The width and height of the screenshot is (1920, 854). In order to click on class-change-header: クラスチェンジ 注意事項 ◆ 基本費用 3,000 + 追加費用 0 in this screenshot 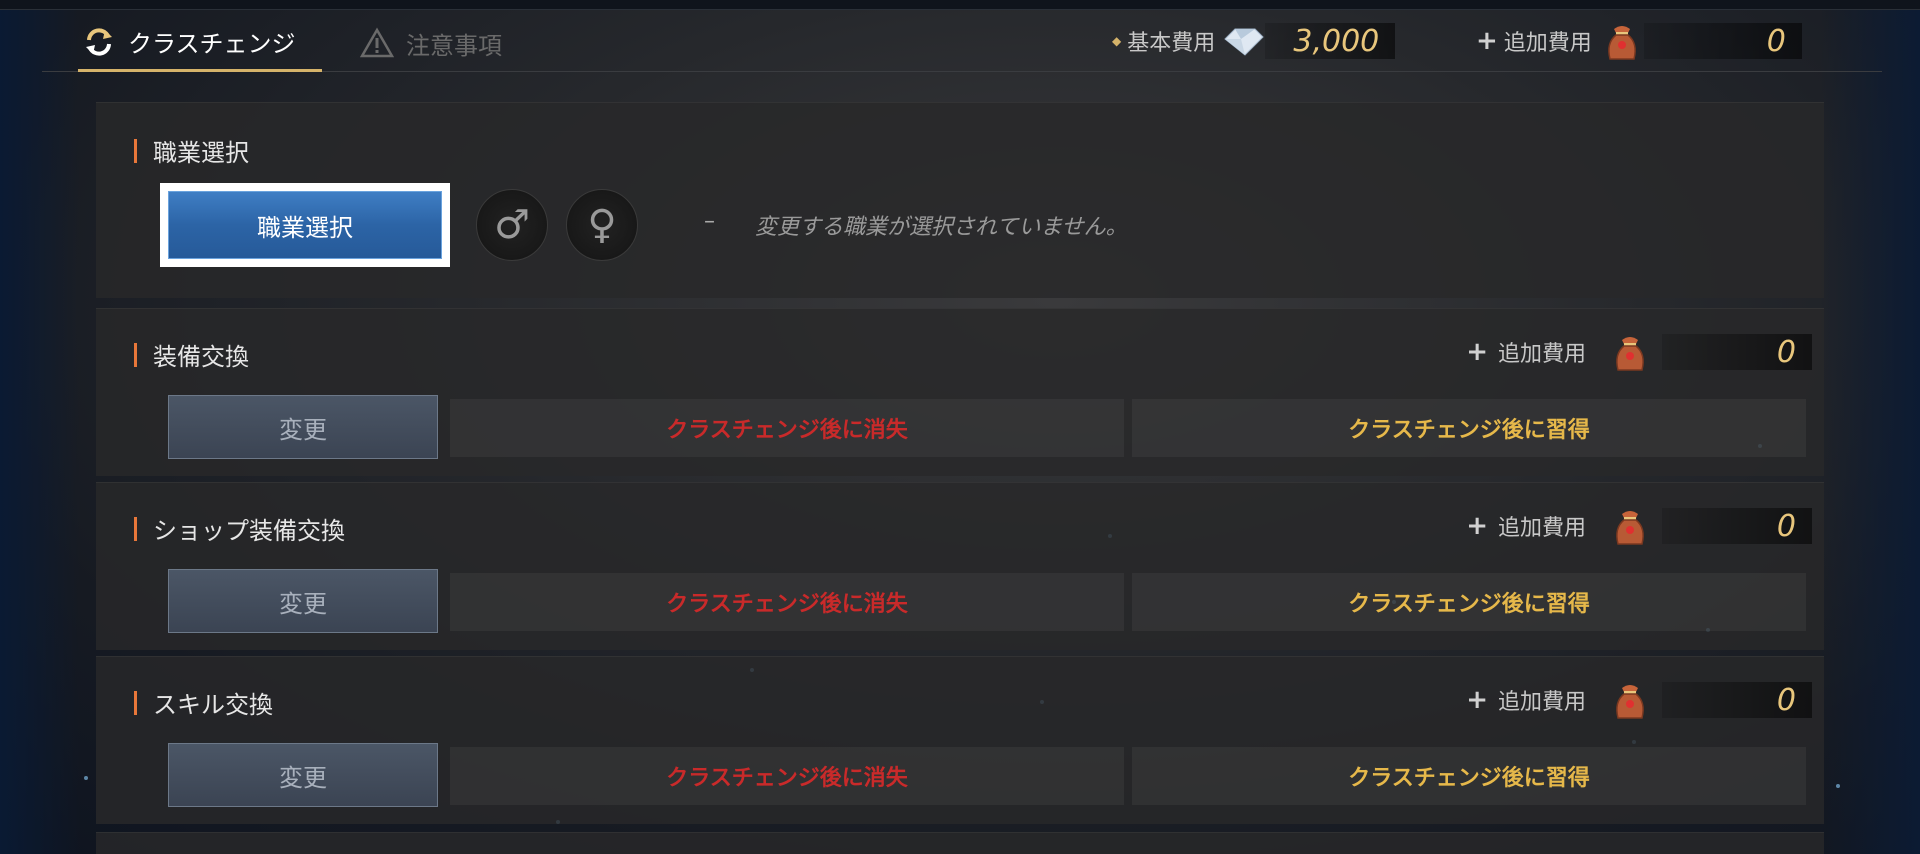, I will do `click(962, 43)`.